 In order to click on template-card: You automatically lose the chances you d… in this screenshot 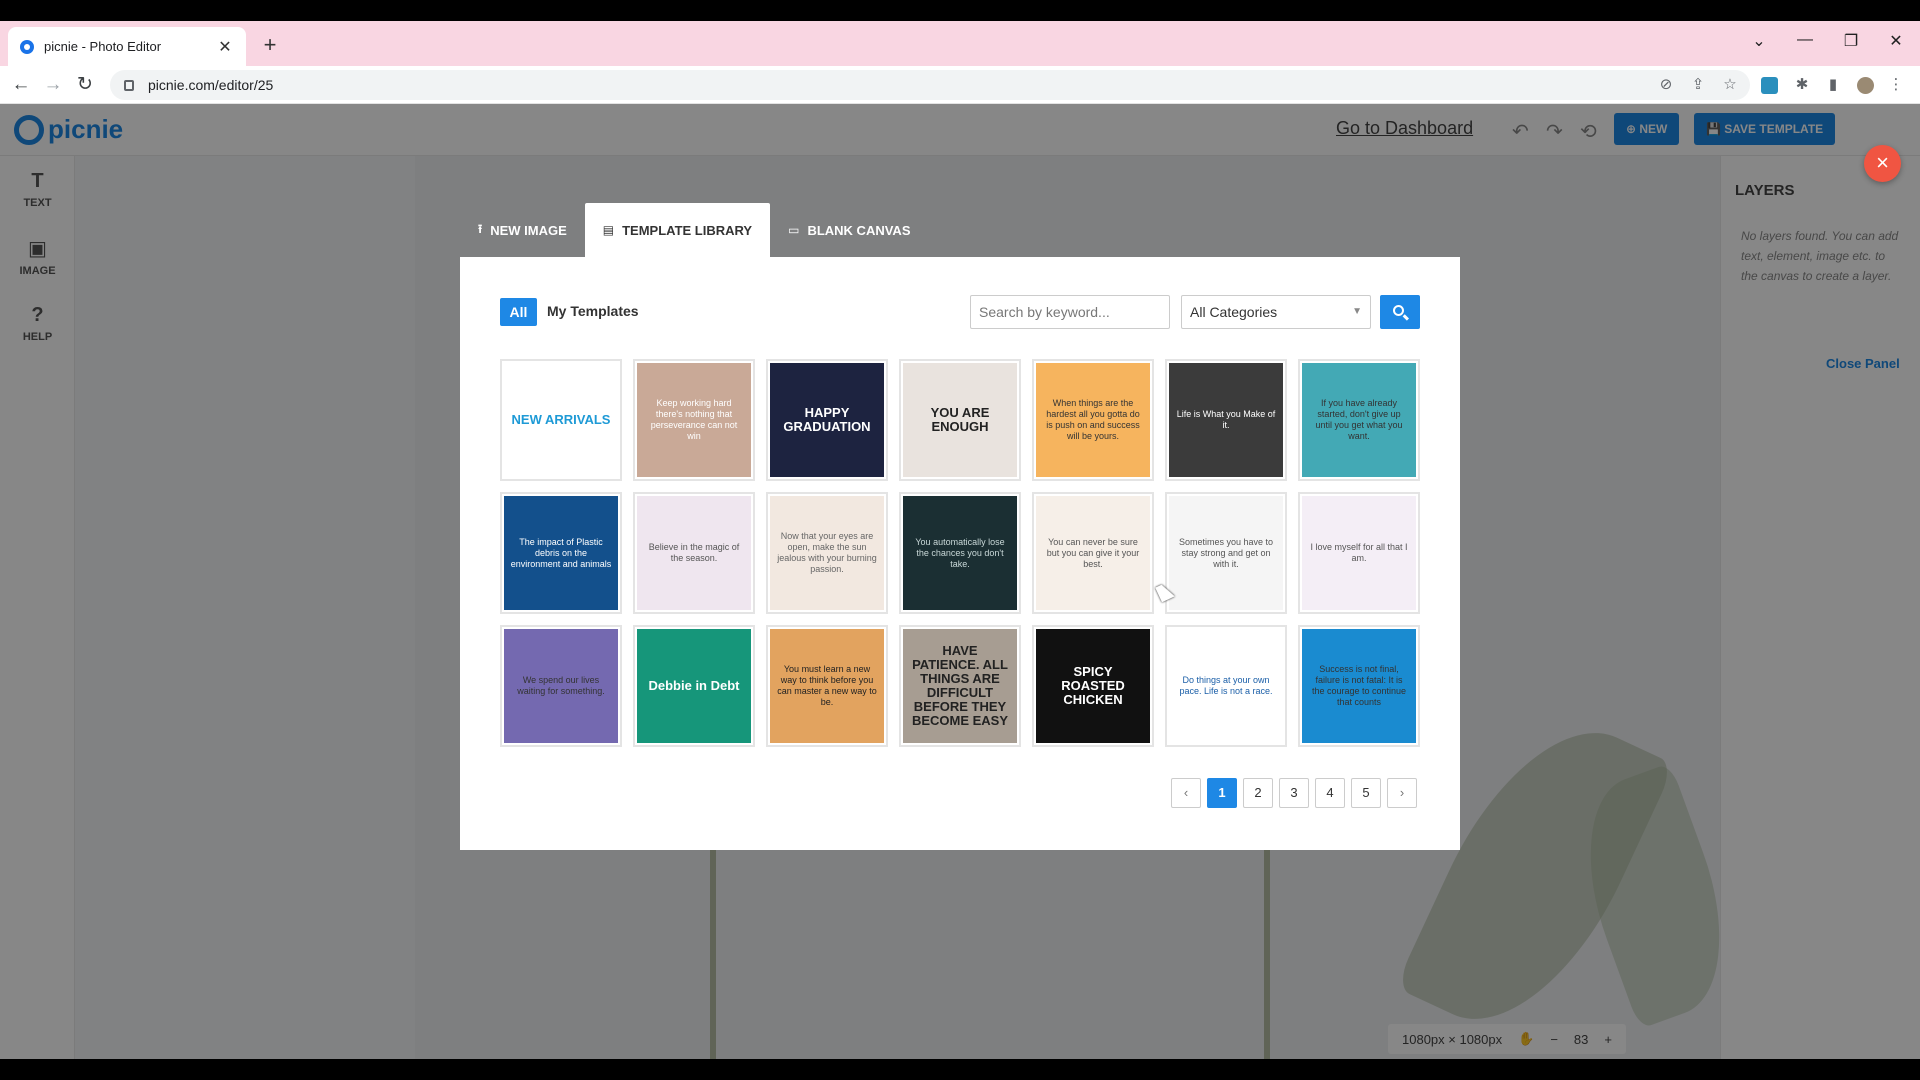, I will do `click(960, 553)`.